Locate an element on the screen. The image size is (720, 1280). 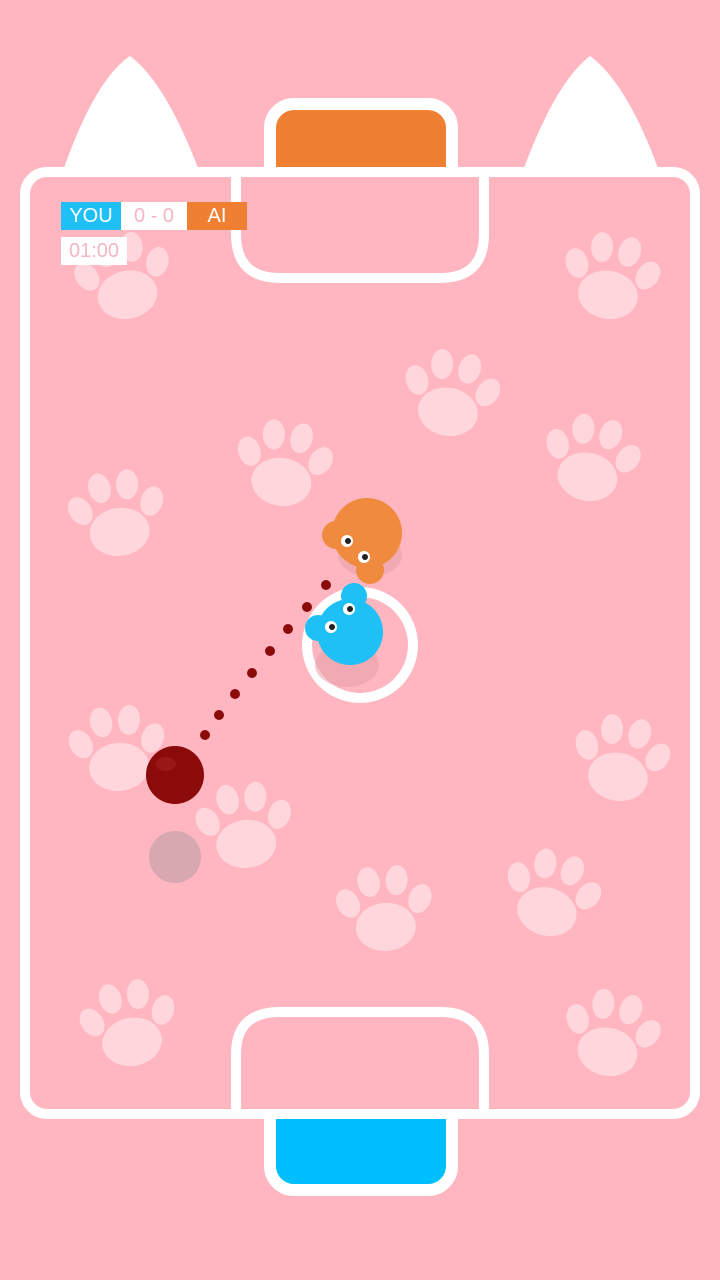
score-display: 0 - 0 is located at coordinates (154, 216).